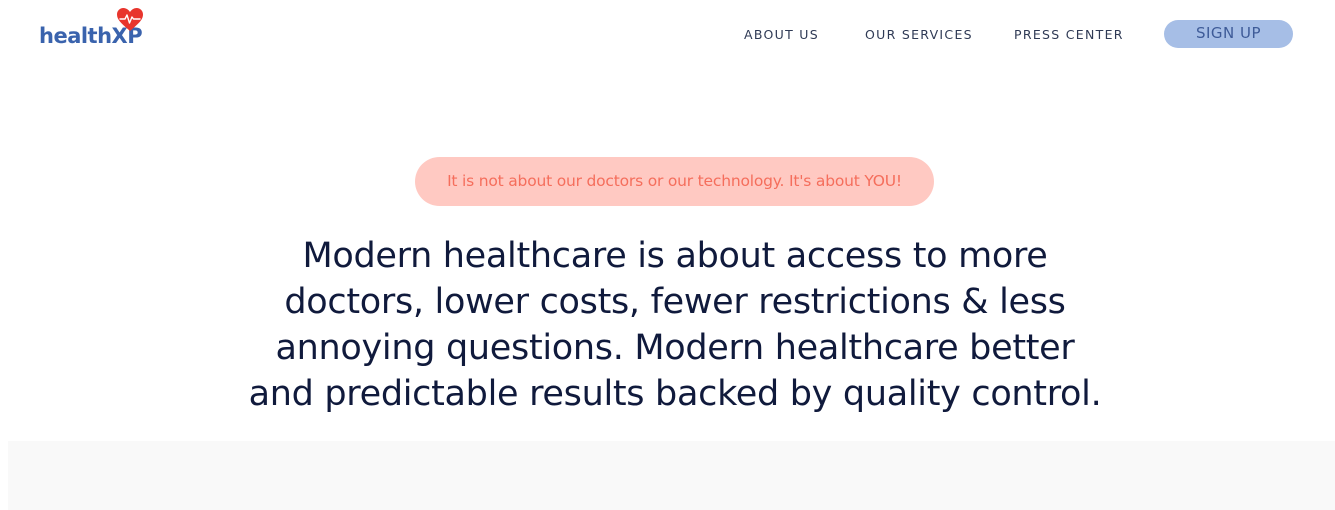 Image resolution: width=1335 pixels, height=510 pixels. Describe the element at coordinates (1228, 34) in the screenshot. I see `sign-up-button: SIGN UP` at that location.